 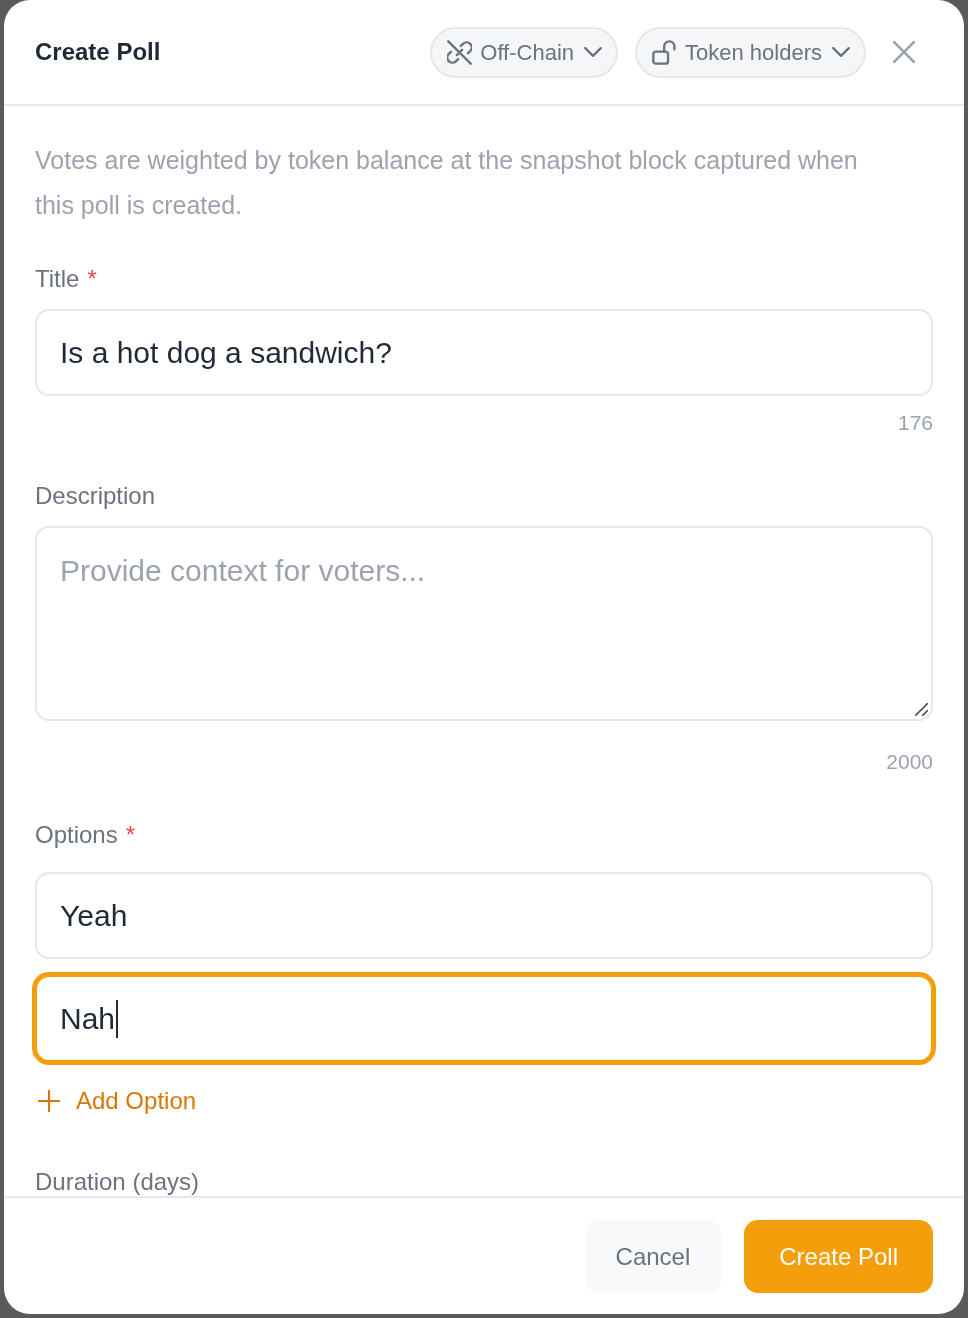 I want to click on chain-mode-dropdown: Off-Chain, so click(x=524, y=52).